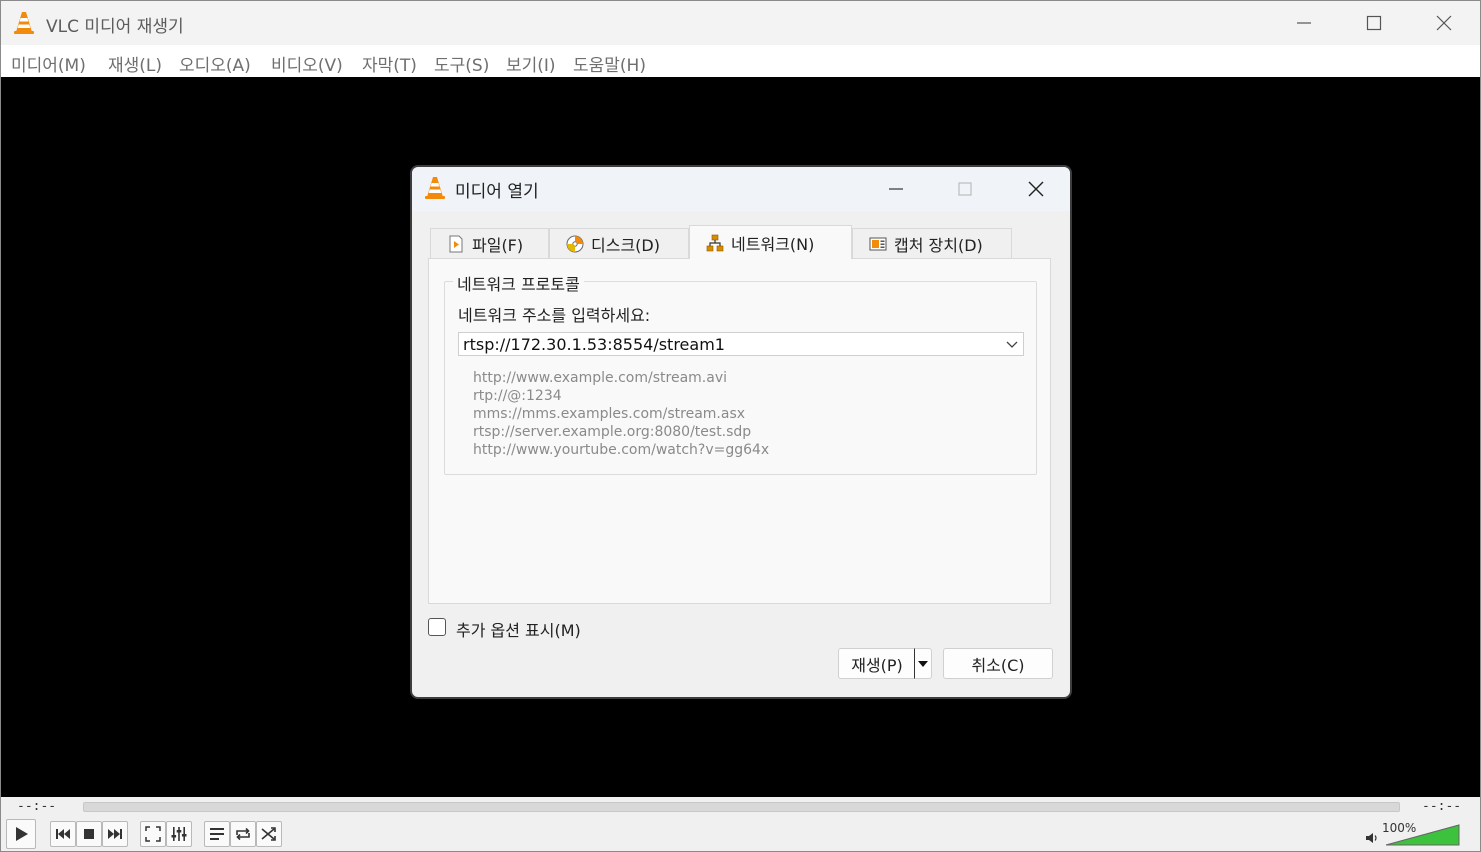 The image size is (1481, 852). What do you see at coordinates (1423, 835) in the screenshot?
I see `volume-slider` at bounding box center [1423, 835].